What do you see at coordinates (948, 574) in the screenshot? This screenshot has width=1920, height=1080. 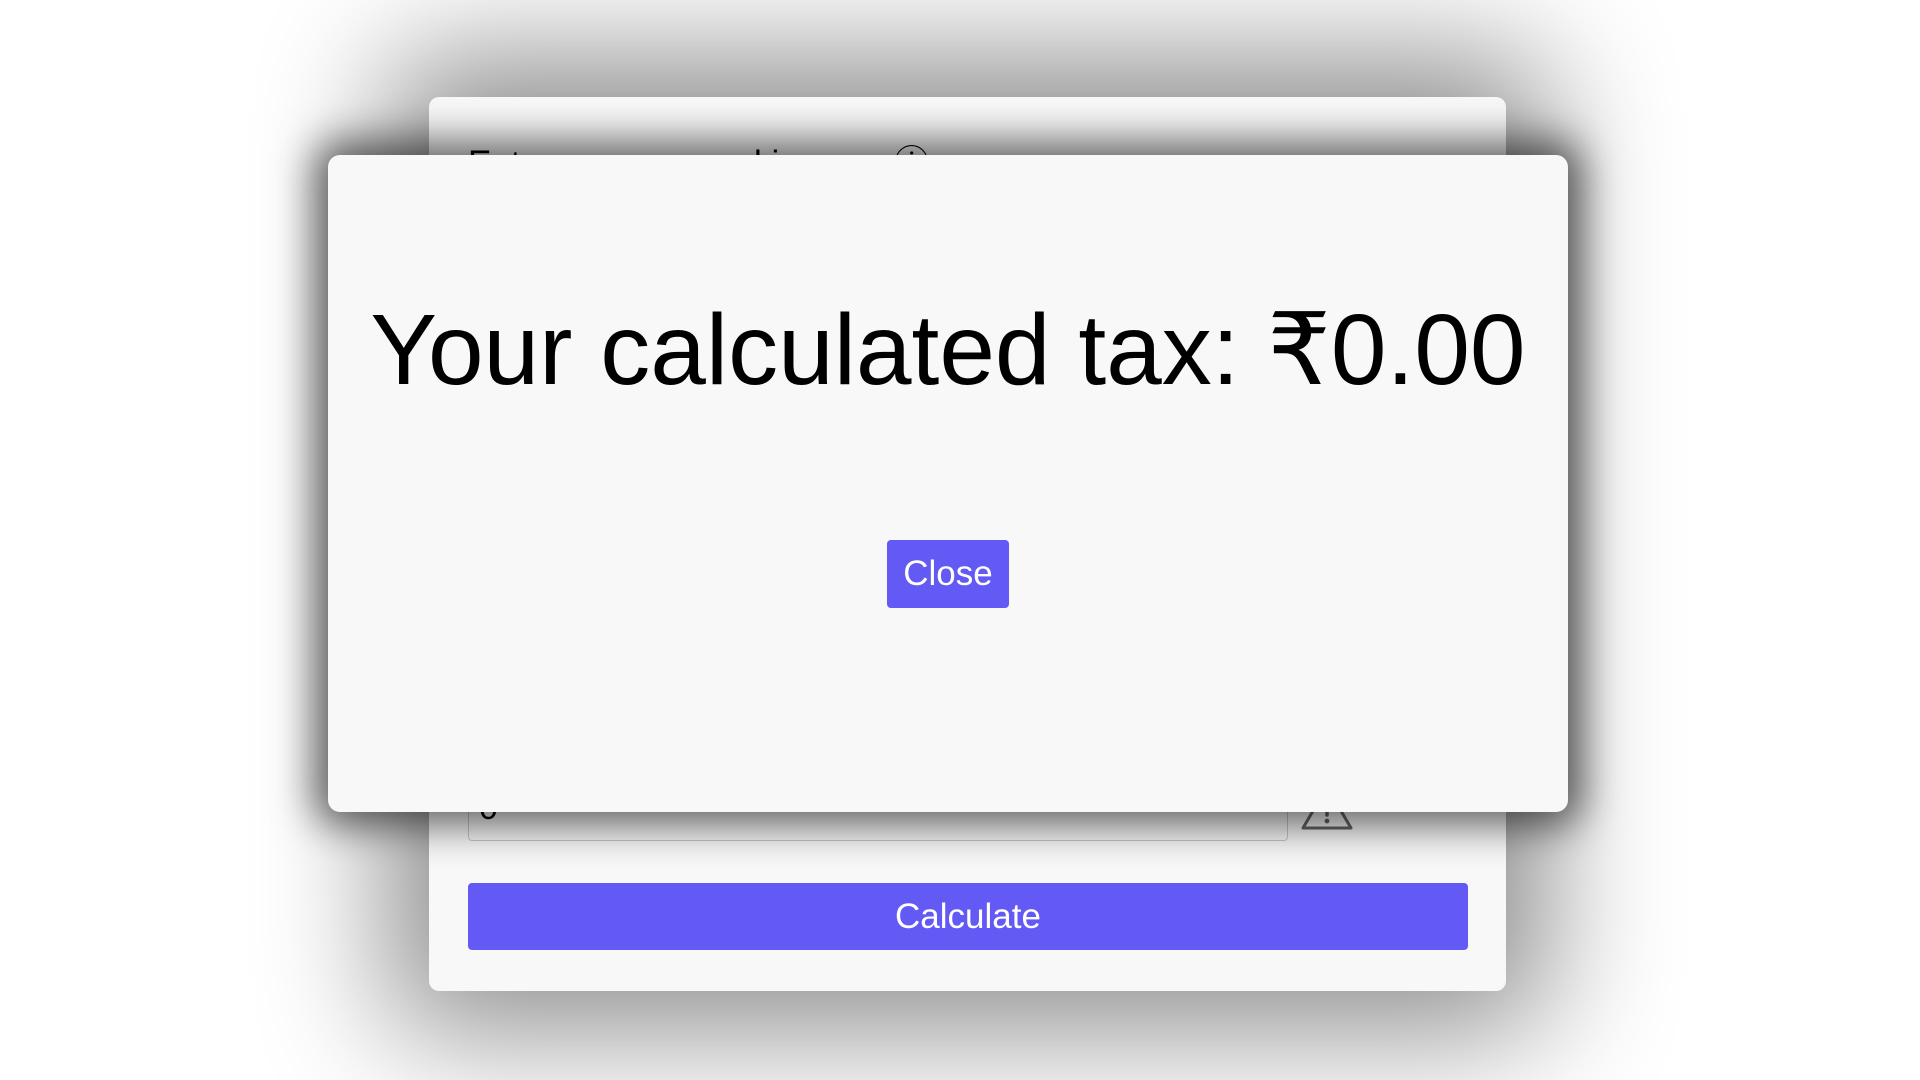 I see `close-button: Close` at bounding box center [948, 574].